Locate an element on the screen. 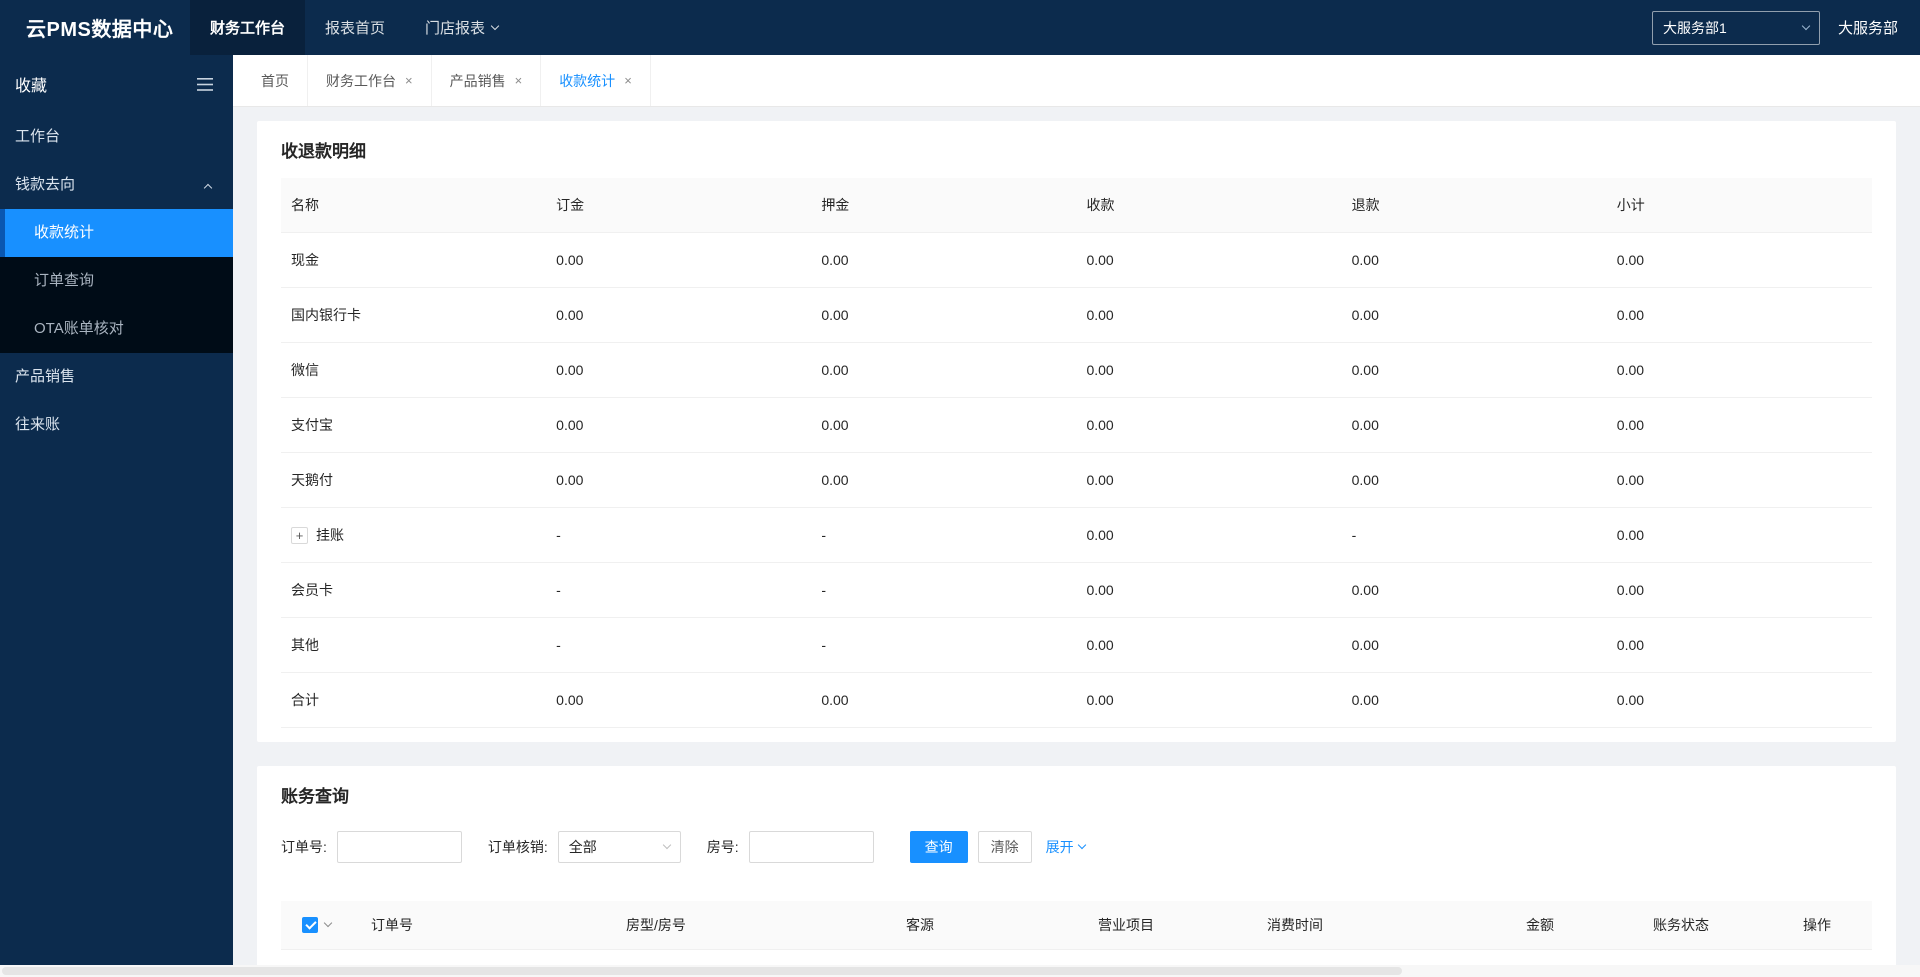 Image resolution: width=1920 pixels, height=977 pixels. sidebar-item-label: 订单查询 is located at coordinates (64, 280).